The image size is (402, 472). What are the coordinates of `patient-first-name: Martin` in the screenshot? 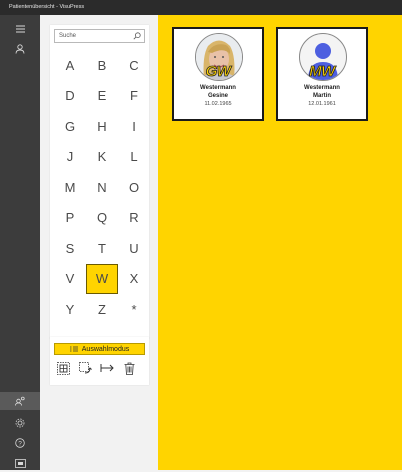 It's located at (322, 96).